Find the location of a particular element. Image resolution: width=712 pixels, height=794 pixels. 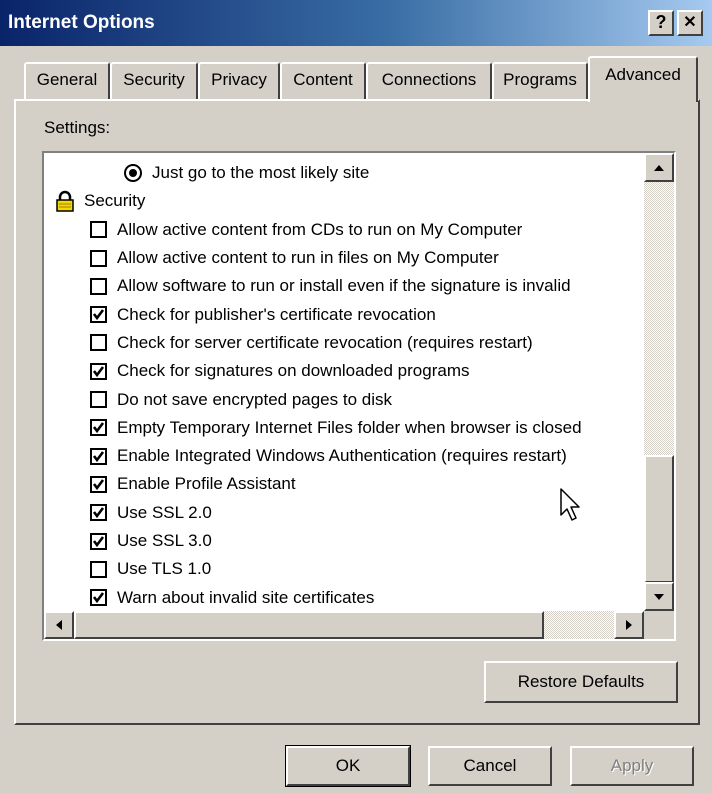

tab-security: Security is located at coordinates (154, 81).